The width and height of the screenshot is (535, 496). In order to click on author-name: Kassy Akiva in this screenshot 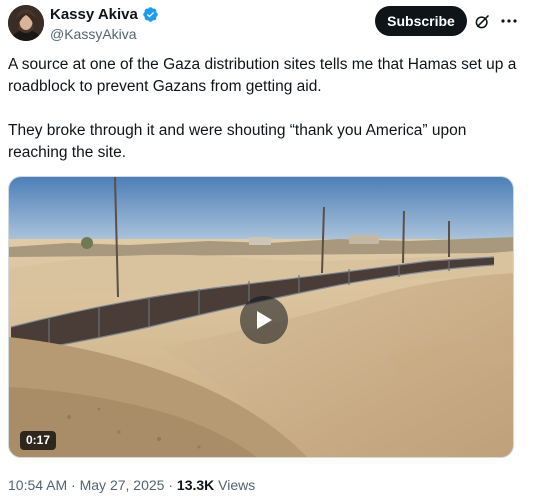, I will do `click(94, 14)`.